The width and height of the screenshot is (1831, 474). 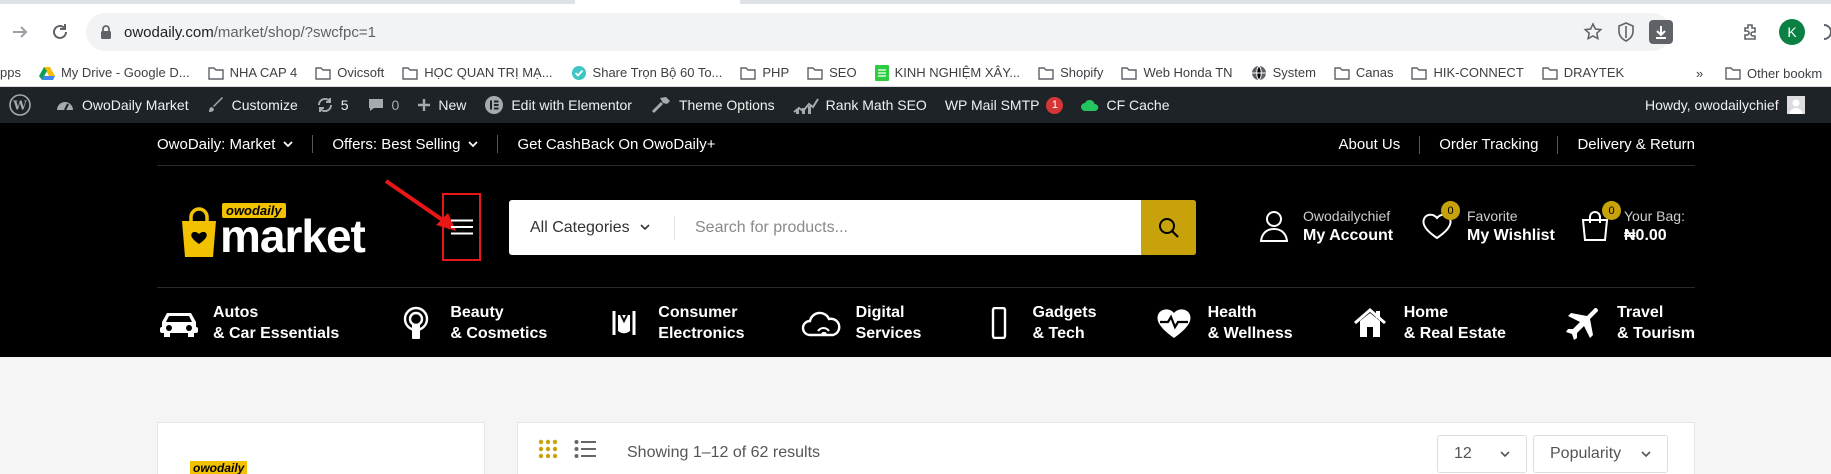 I want to click on updates-link: 5, so click(x=332, y=105).